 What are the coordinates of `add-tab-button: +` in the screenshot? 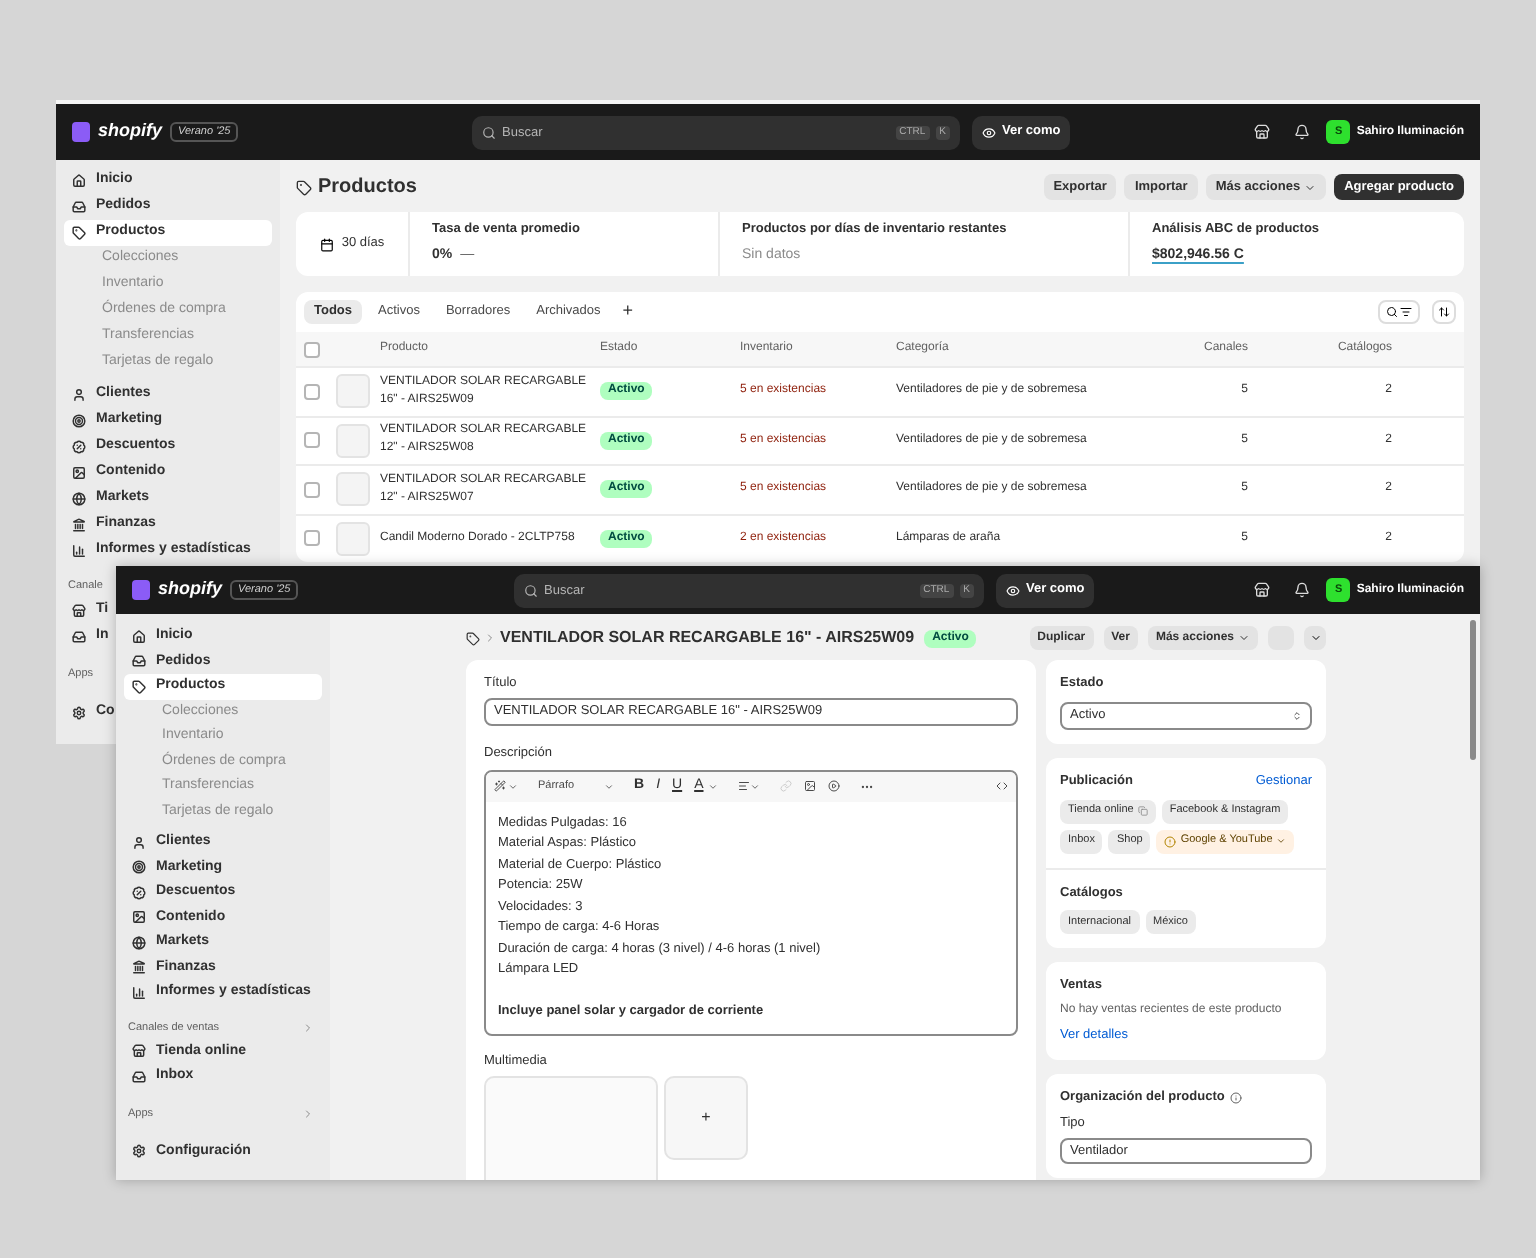 It's located at (628, 312).